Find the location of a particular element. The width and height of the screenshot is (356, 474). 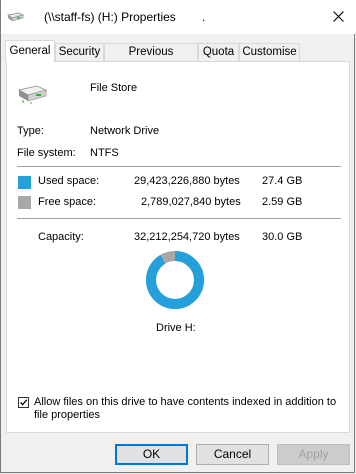

drive-name: File Store is located at coordinates (114, 88).